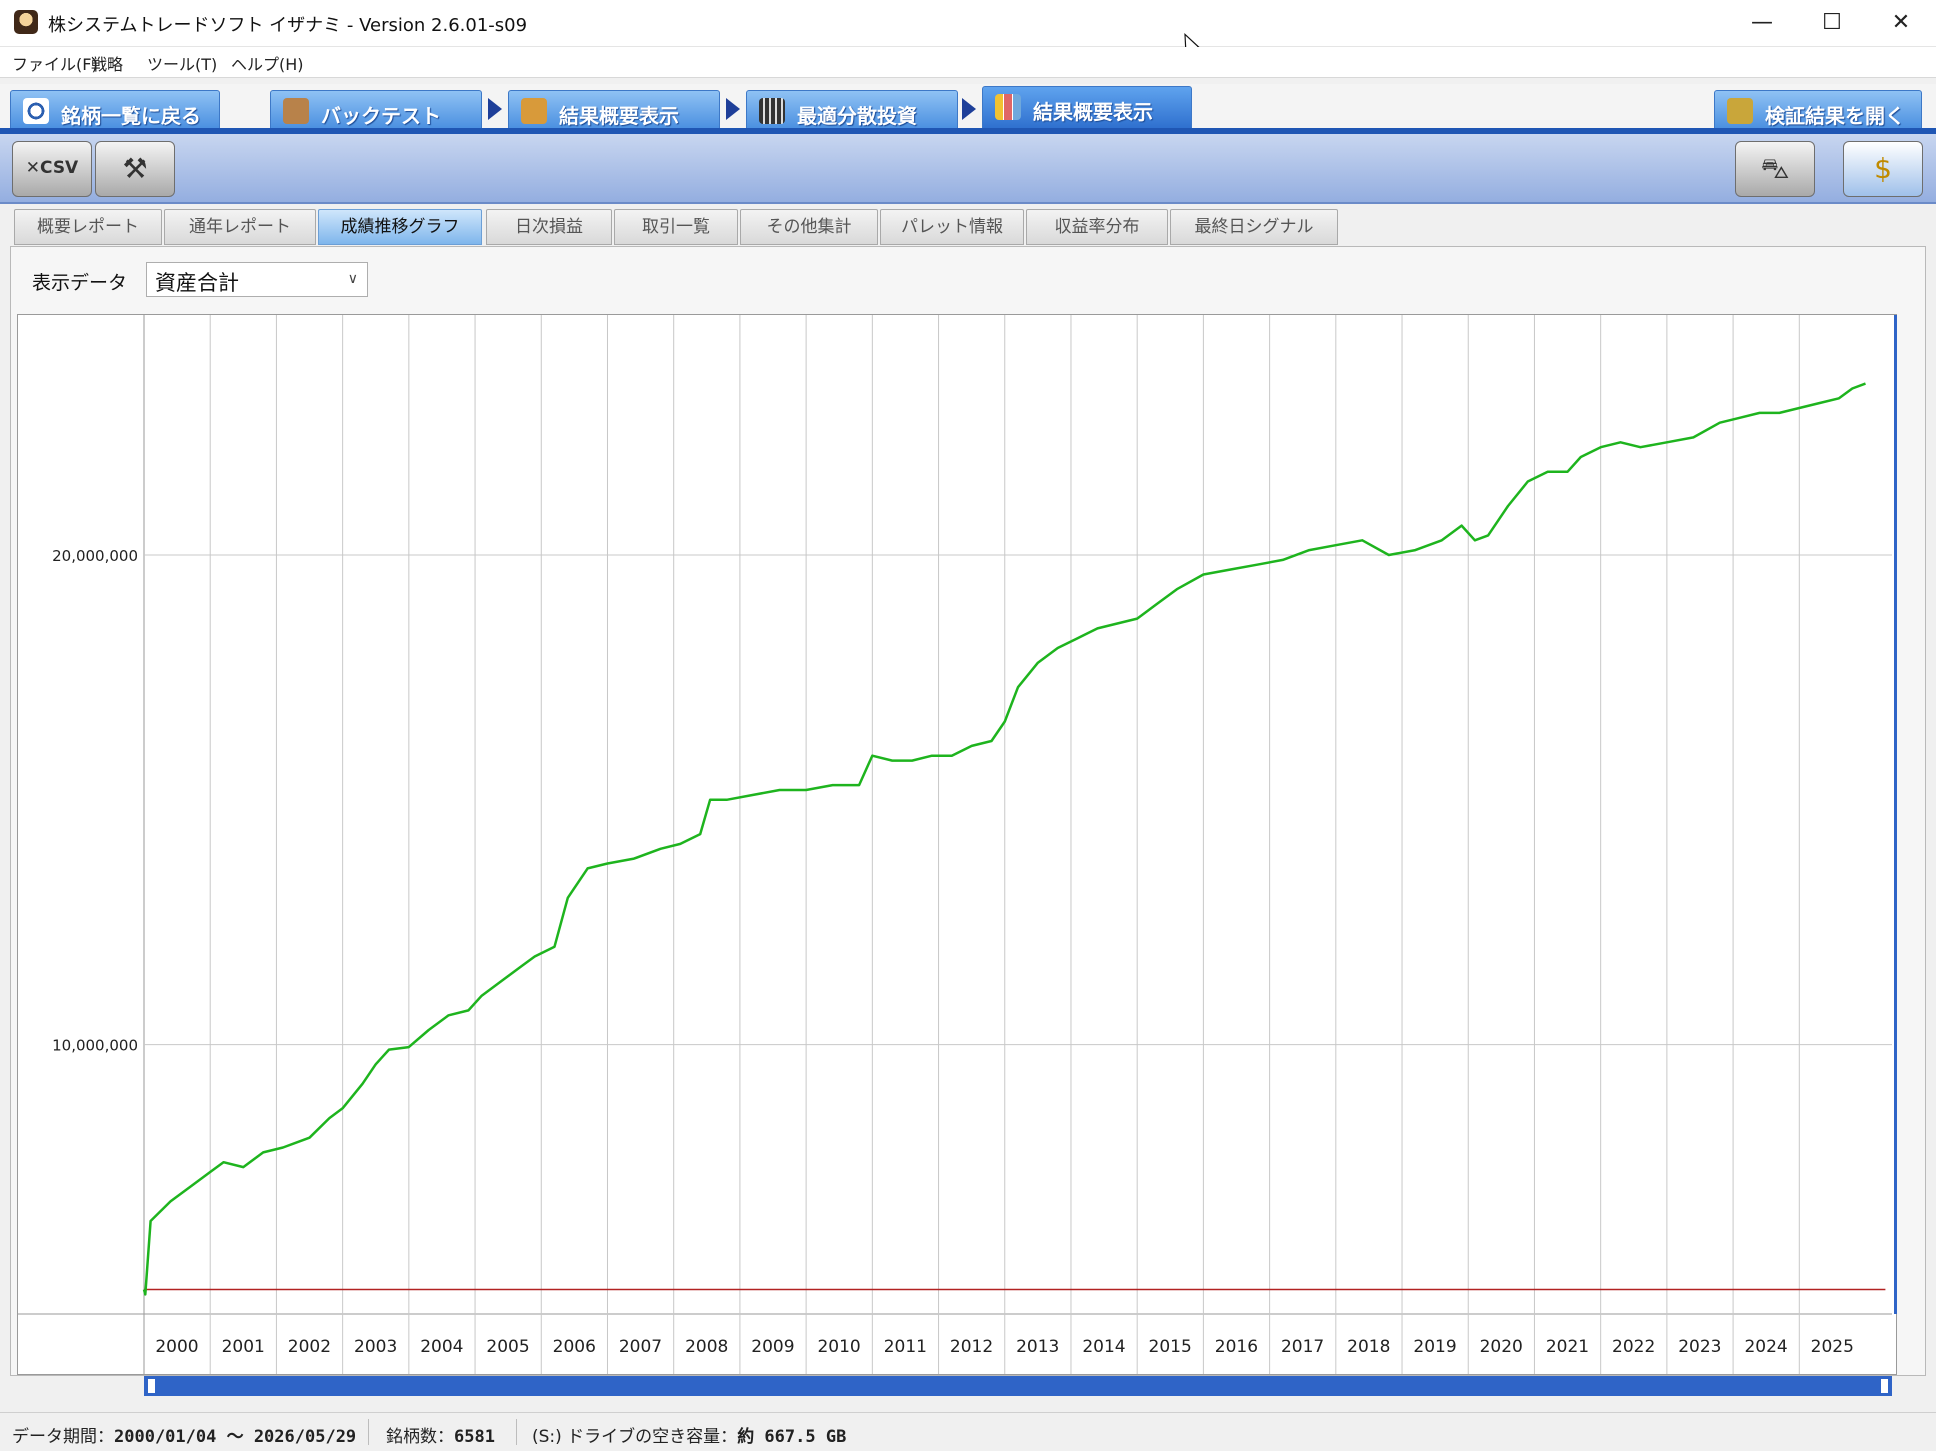 The height and width of the screenshot is (1451, 1936). What do you see at coordinates (1699, 1347) in the screenshot?
I see `x-tick-label: 2023` at bounding box center [1699, 1347].